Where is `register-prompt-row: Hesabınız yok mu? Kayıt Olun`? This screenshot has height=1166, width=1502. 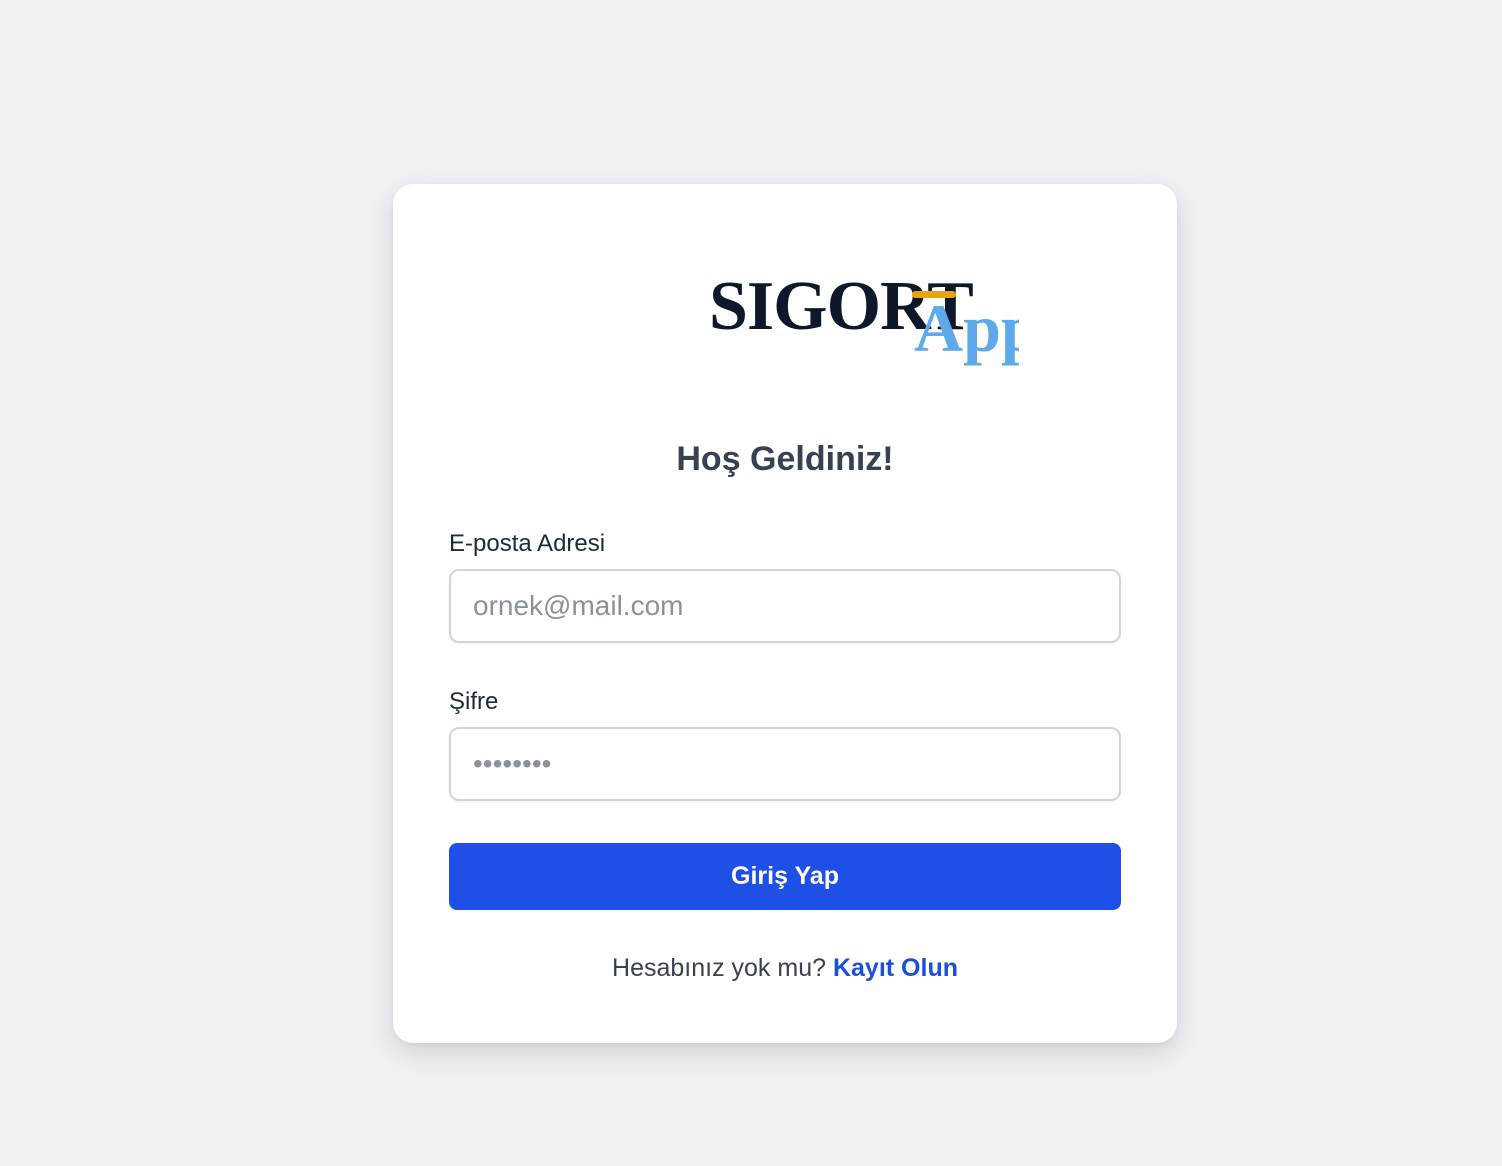
register-prompt-row: Hesabınız yok mu? Kayıt Olun is located at coordinates (785, 968).